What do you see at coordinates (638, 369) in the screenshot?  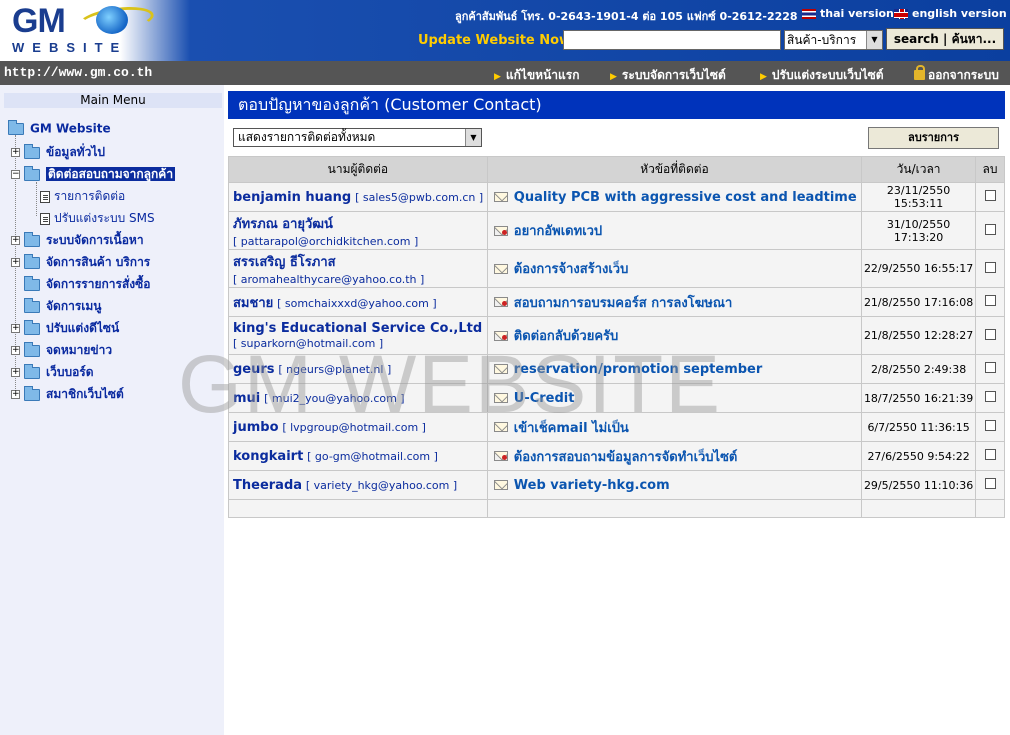 I see `subject-link: reservation/promotion september` at bounding box center [638, 369].